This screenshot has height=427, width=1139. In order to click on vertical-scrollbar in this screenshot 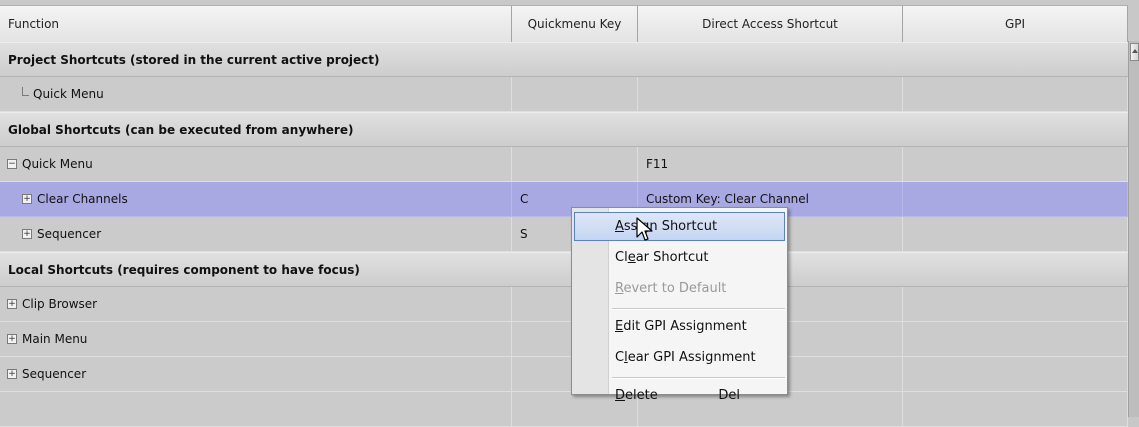, I will do `click(1133, 229)`.